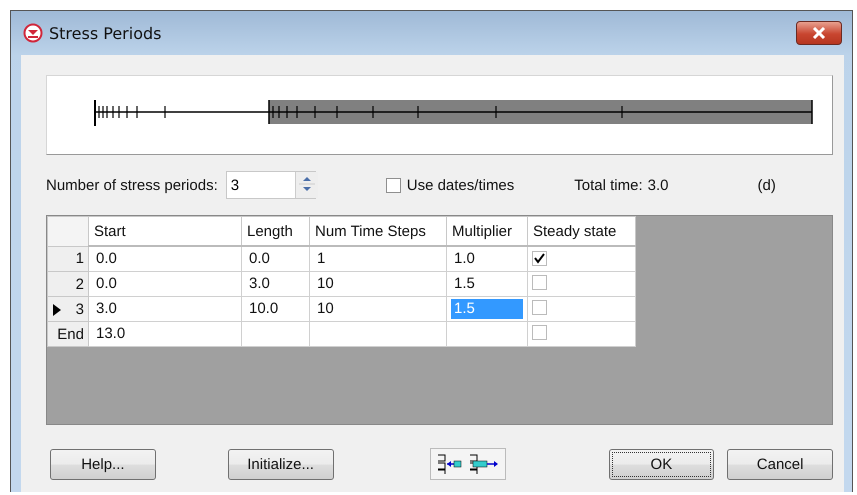  I want to click on current-row-icon, so click(57, 310).